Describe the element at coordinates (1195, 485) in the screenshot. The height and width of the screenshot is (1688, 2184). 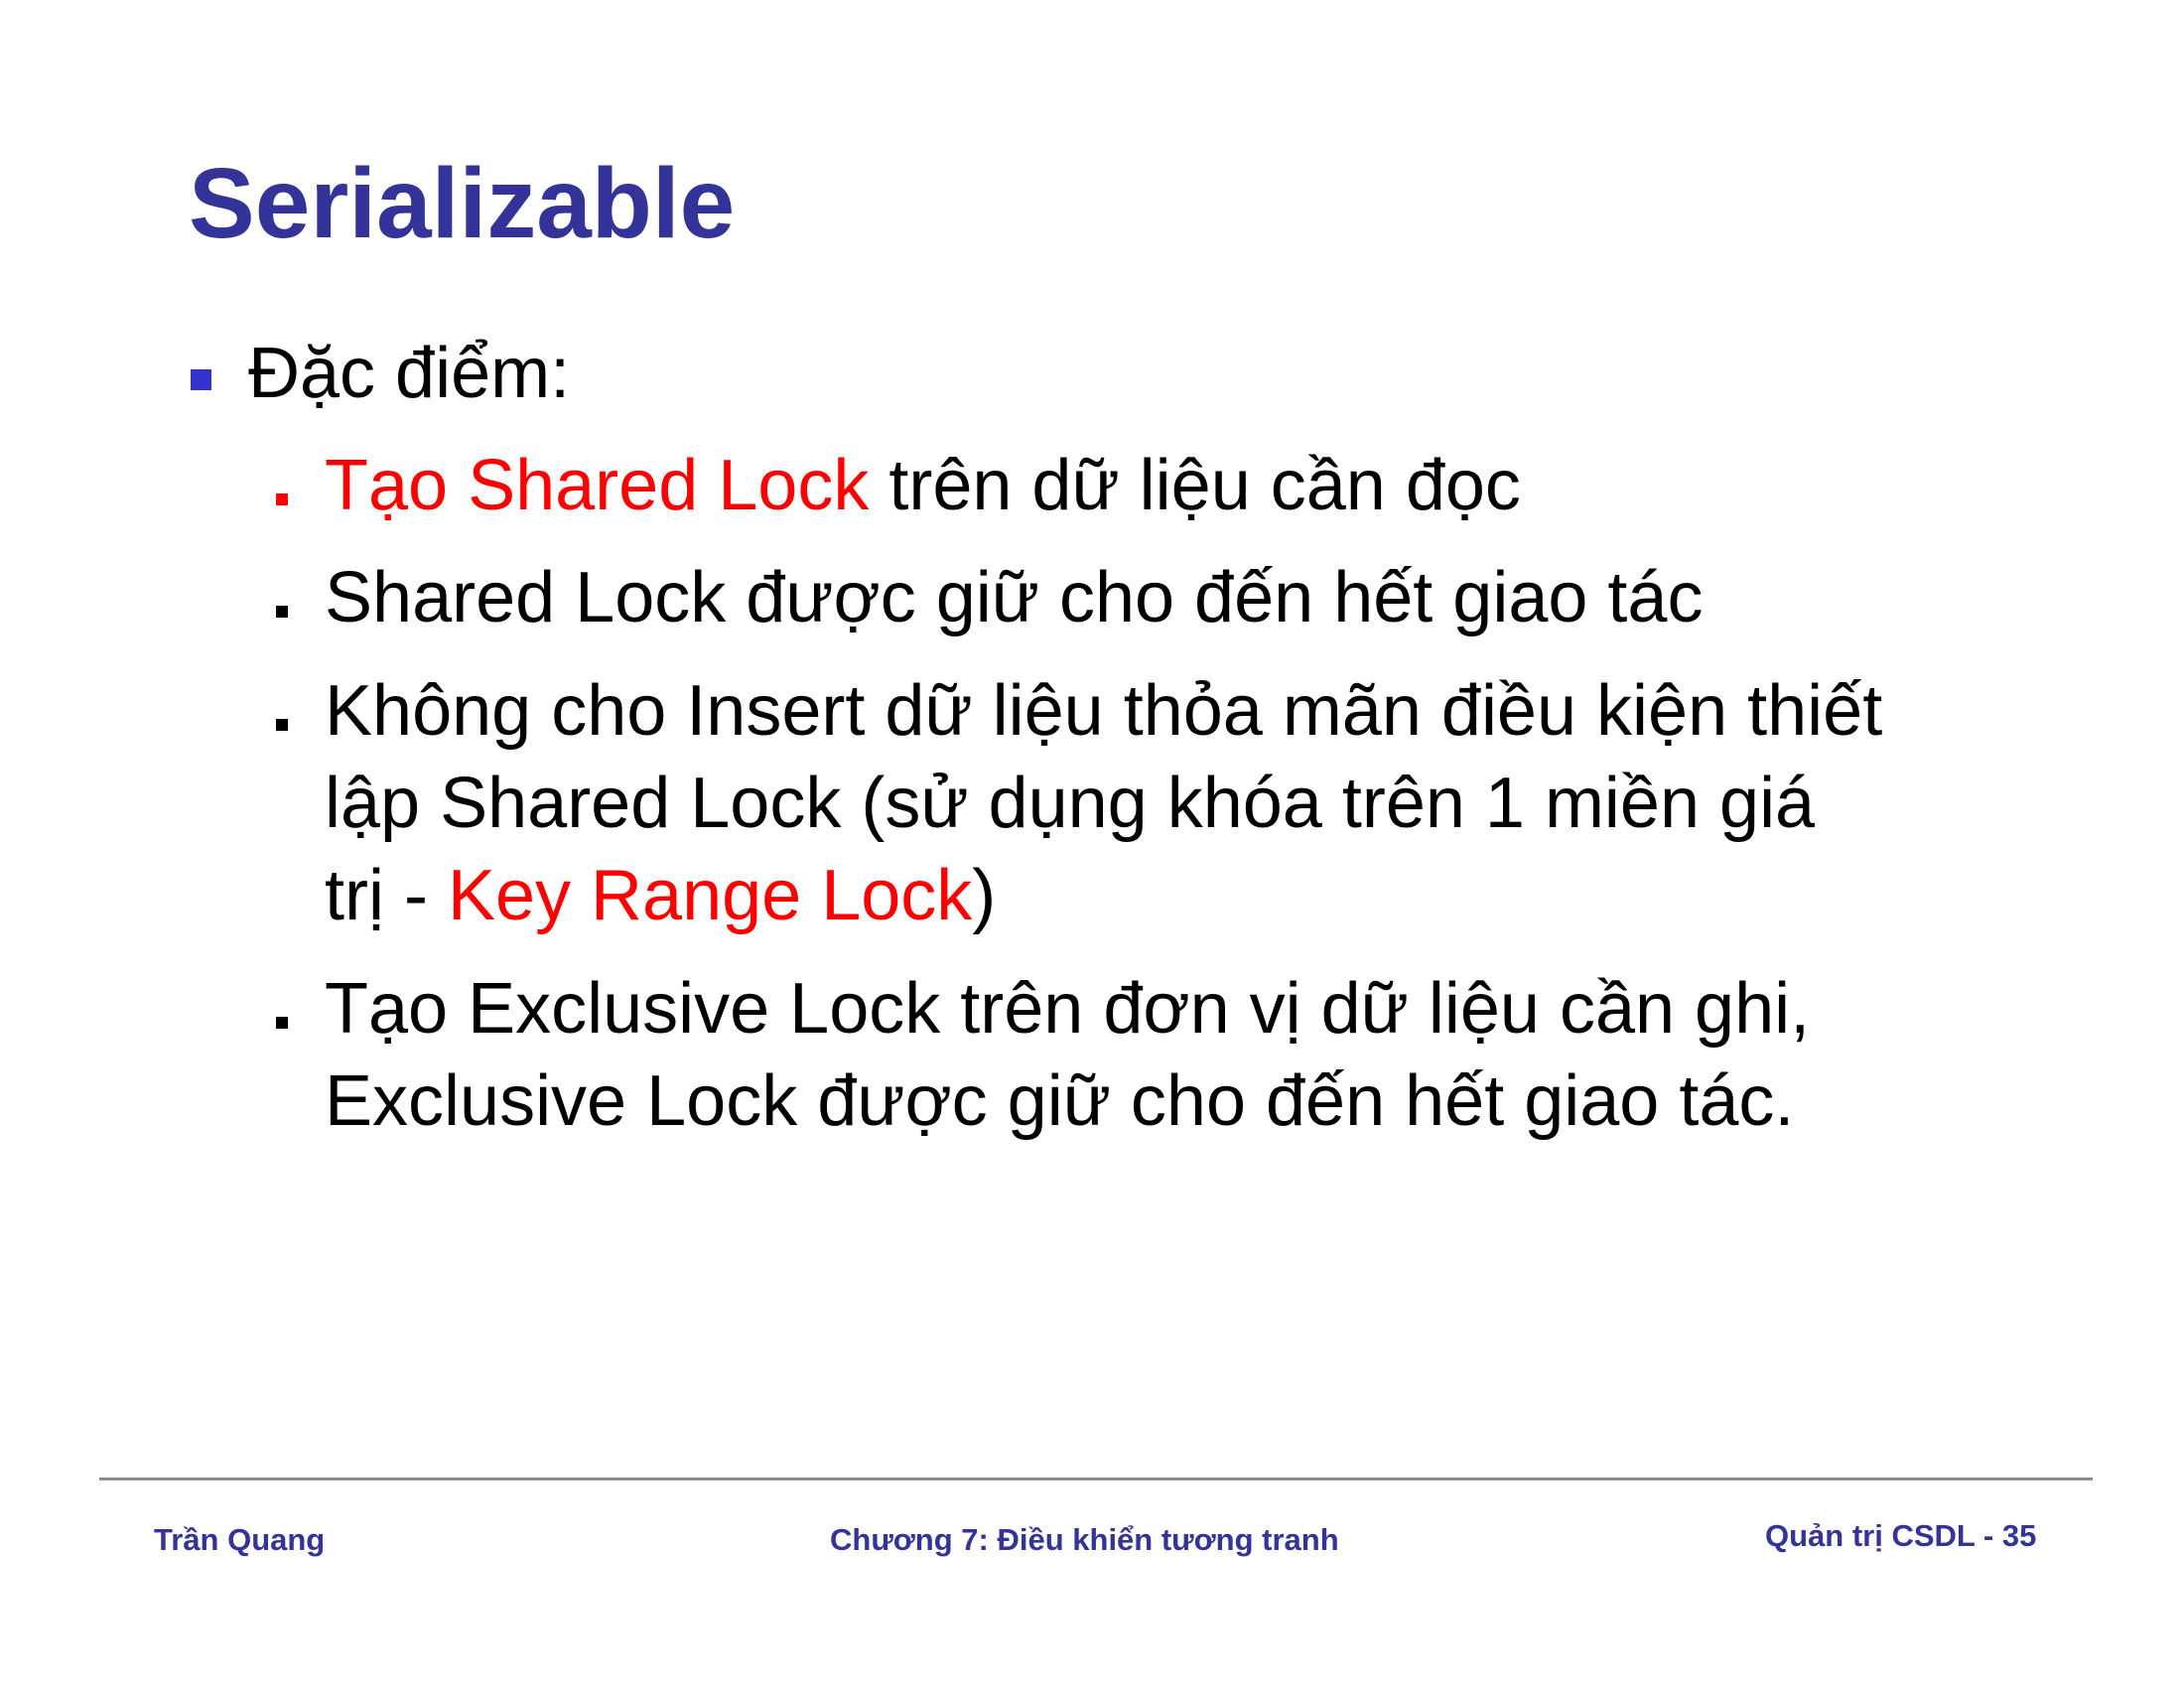
I see `bullet-text: trên dữ liệu cần đọc` at that location.